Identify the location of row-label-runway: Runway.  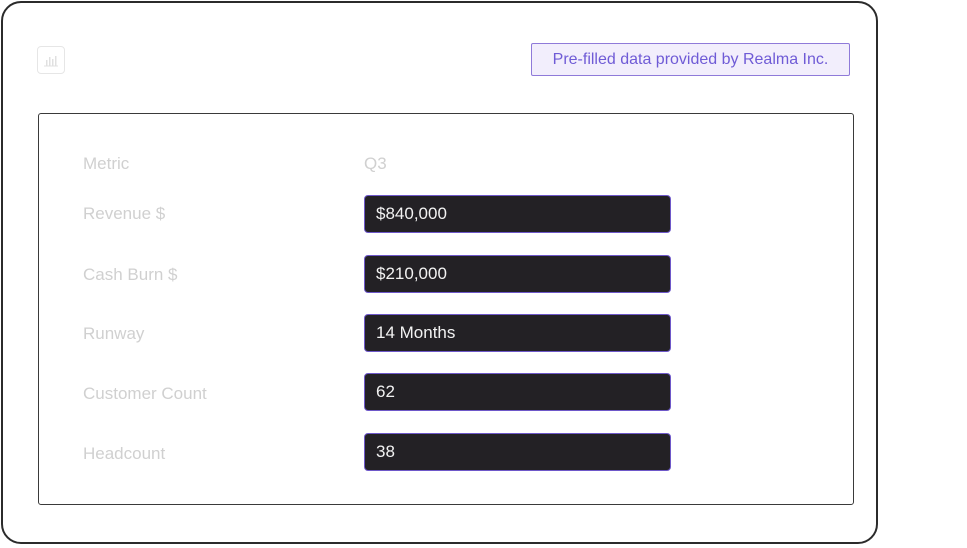
(114, 333).